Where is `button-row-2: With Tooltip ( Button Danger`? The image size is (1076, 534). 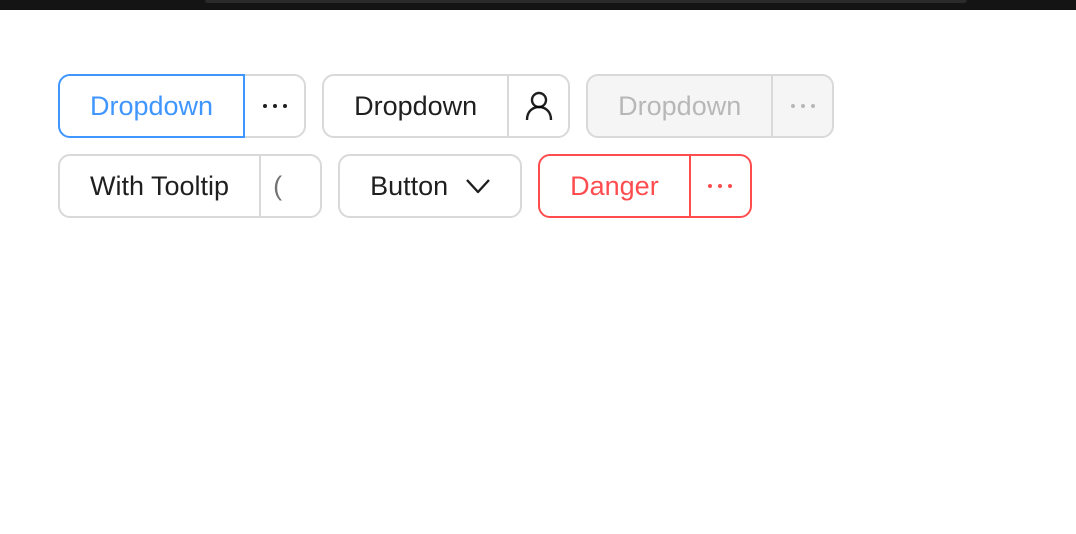 button-row-2: With Tooltip ( Button Danger is located at coordinates (446, 186).